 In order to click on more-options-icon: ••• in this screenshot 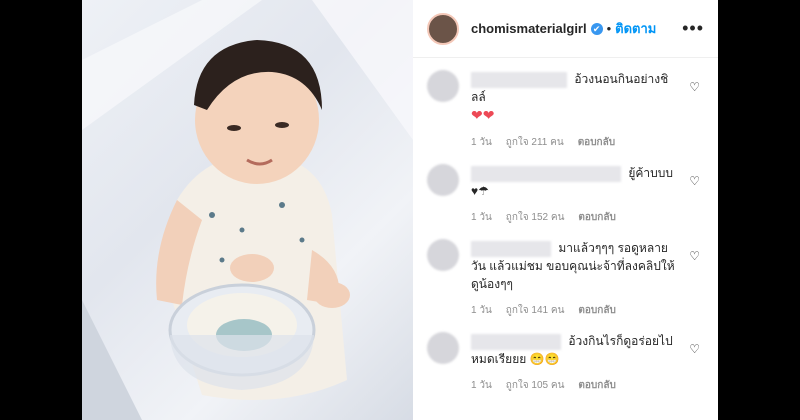, I will do `click(693, 28)`.